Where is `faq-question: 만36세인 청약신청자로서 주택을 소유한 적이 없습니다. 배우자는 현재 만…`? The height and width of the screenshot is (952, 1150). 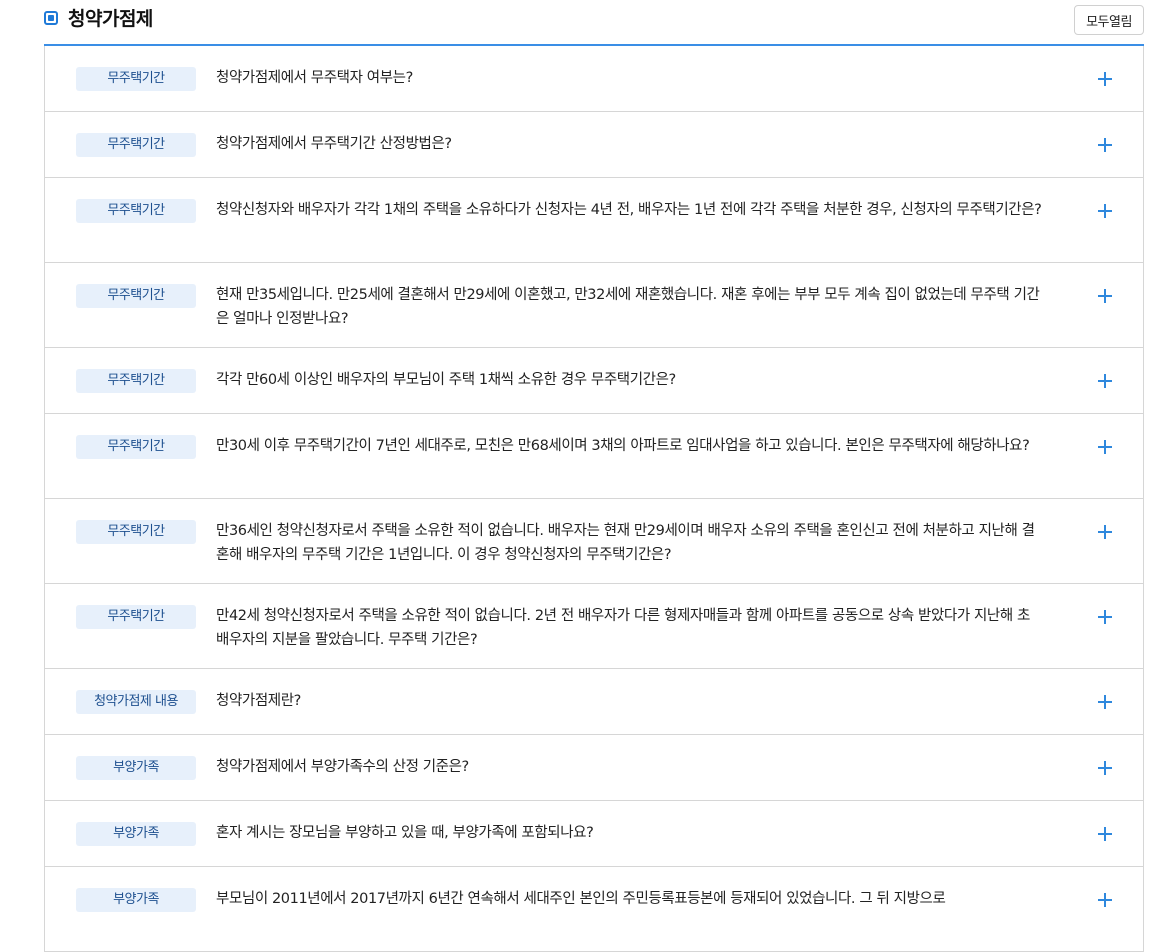
faq-question: 만36세인 청약신청자로서 주택을 소유한 적이 없습니다. 배우자는 현재 만… is located at coordinates (625, 543).